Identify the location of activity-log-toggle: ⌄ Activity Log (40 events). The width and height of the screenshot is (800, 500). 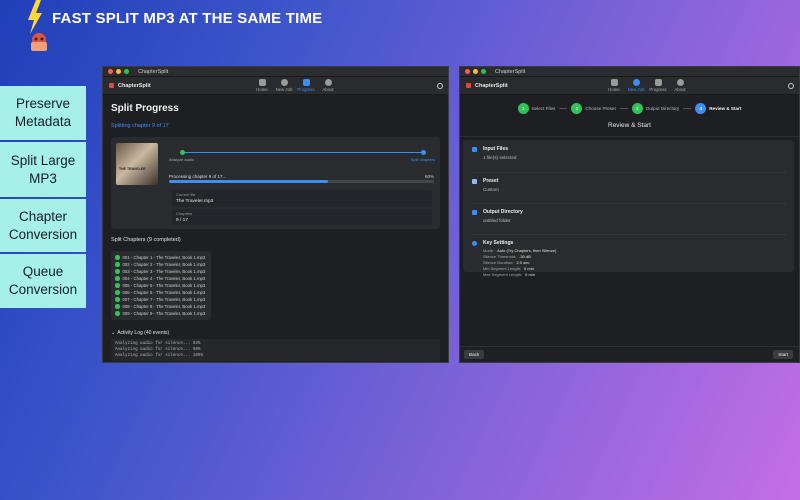
(275, 333).